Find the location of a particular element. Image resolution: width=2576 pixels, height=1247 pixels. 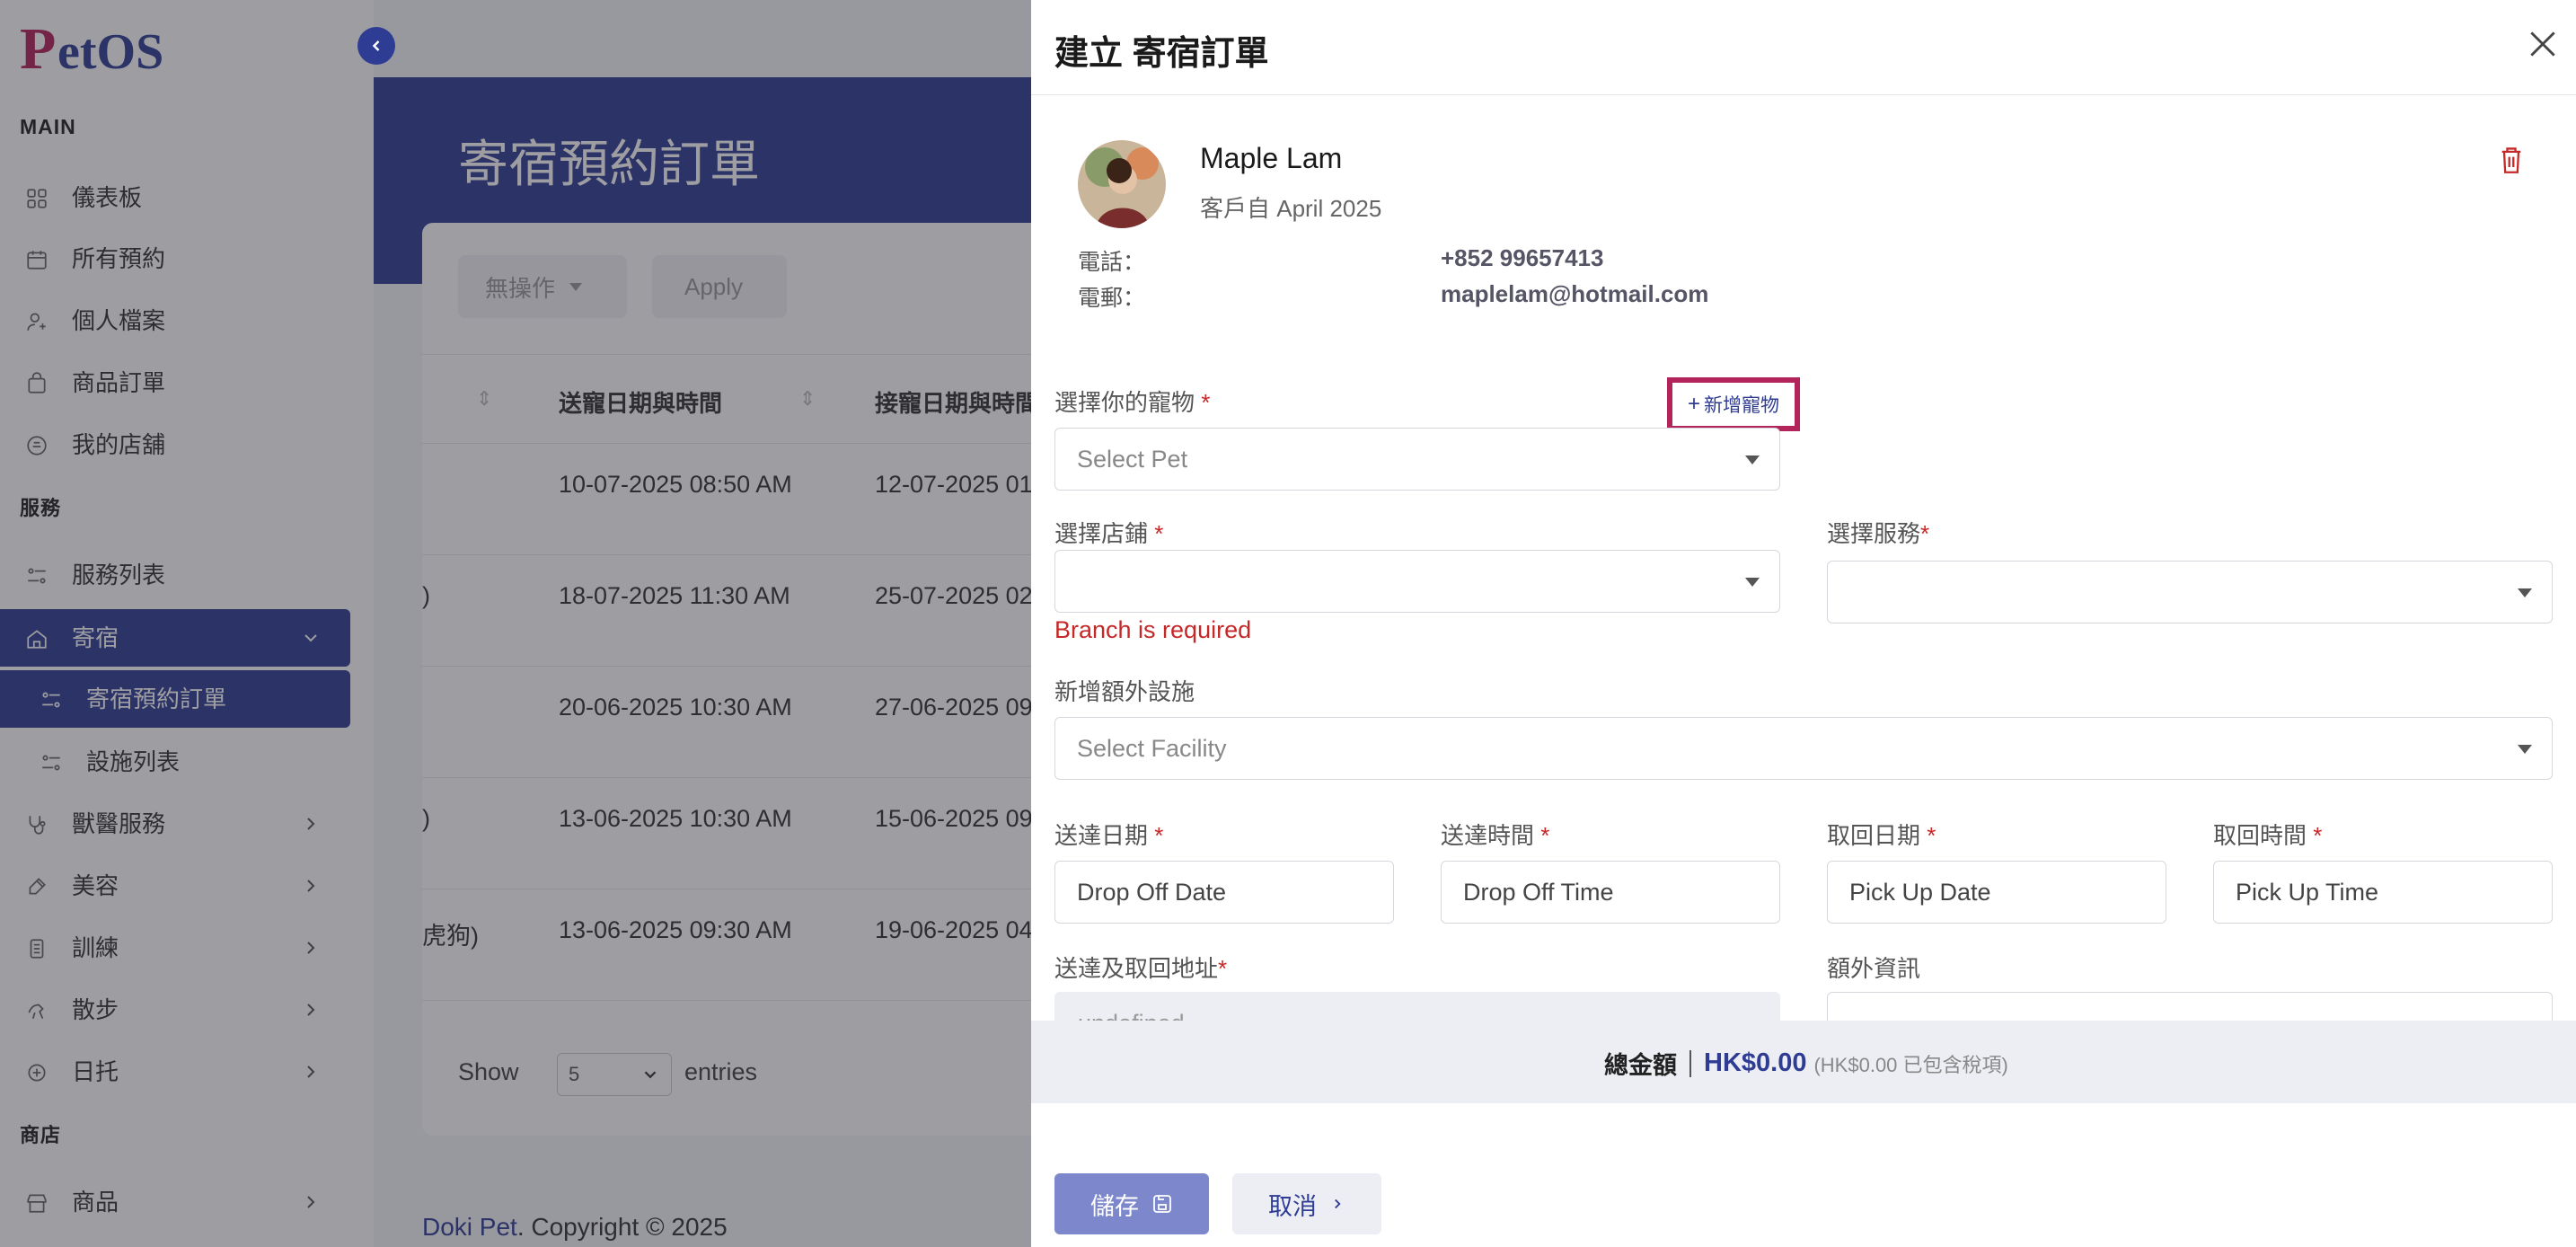

plus-icon: + is located at coordinates (1693, 404).